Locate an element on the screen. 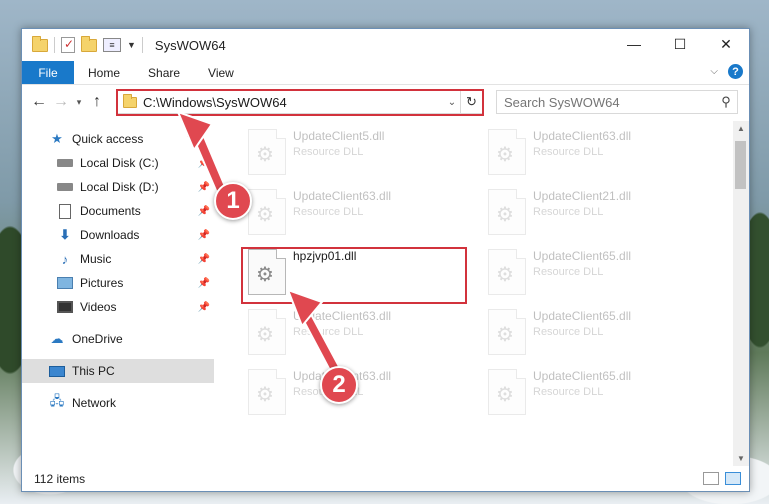  item-count: 112 items is located at coordinates (60, 479).